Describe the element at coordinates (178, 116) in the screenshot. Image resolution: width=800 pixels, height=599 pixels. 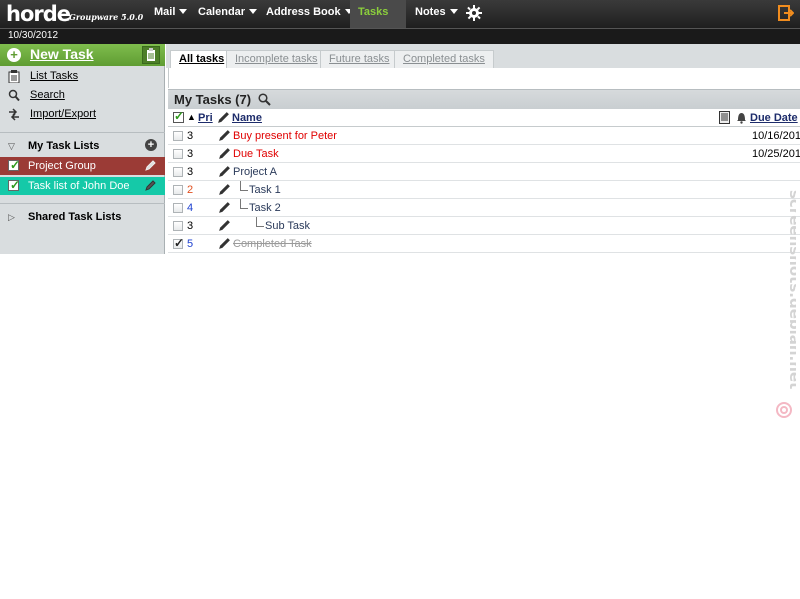
I see `select-all-checkbox: ✓` at that location.